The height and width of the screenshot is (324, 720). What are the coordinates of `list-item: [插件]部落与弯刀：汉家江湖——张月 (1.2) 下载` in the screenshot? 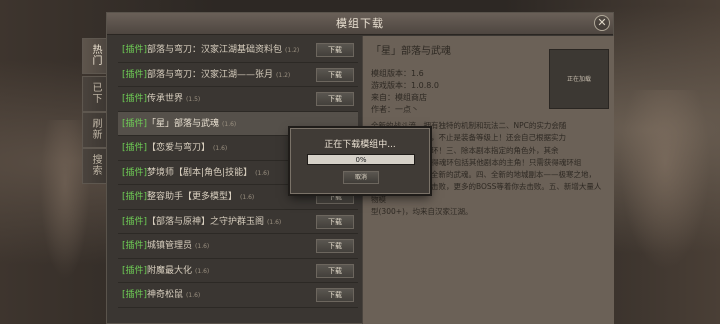 It's located at (238, 75).